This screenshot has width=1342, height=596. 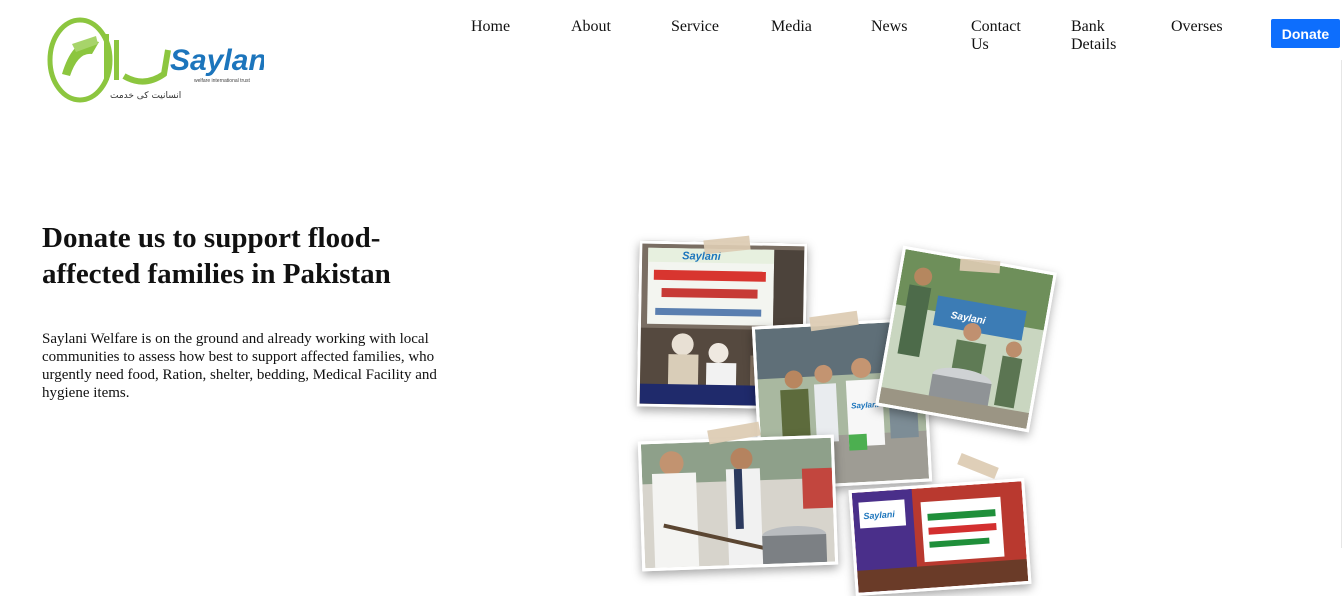 I want to click on nav-home: Home, so click(x=490, y=27).